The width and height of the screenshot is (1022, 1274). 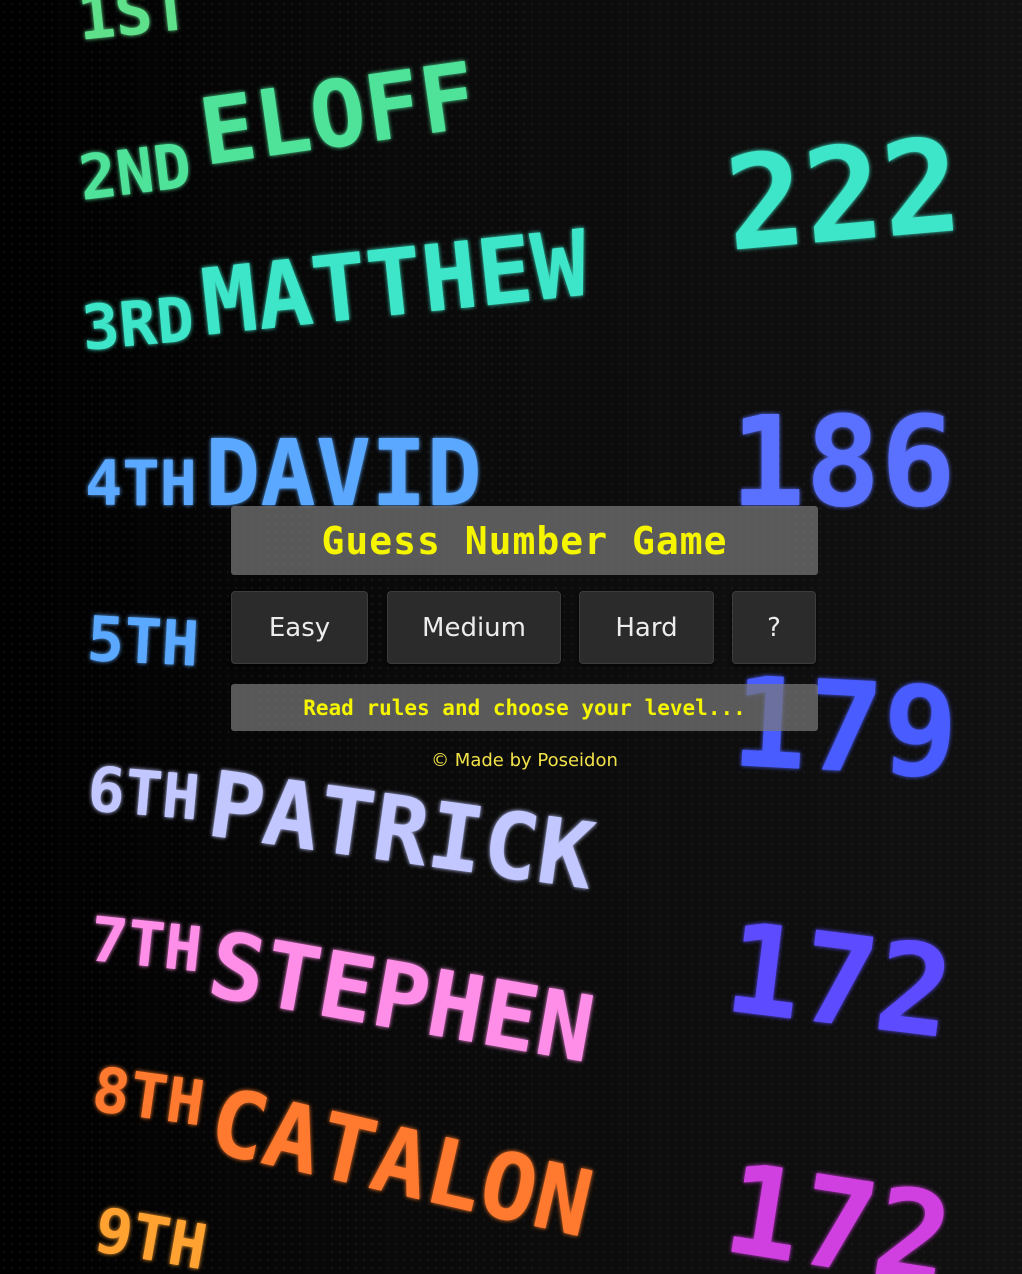 I want to click on row-3-name: MATTHEW, so click(x=394, y=283).